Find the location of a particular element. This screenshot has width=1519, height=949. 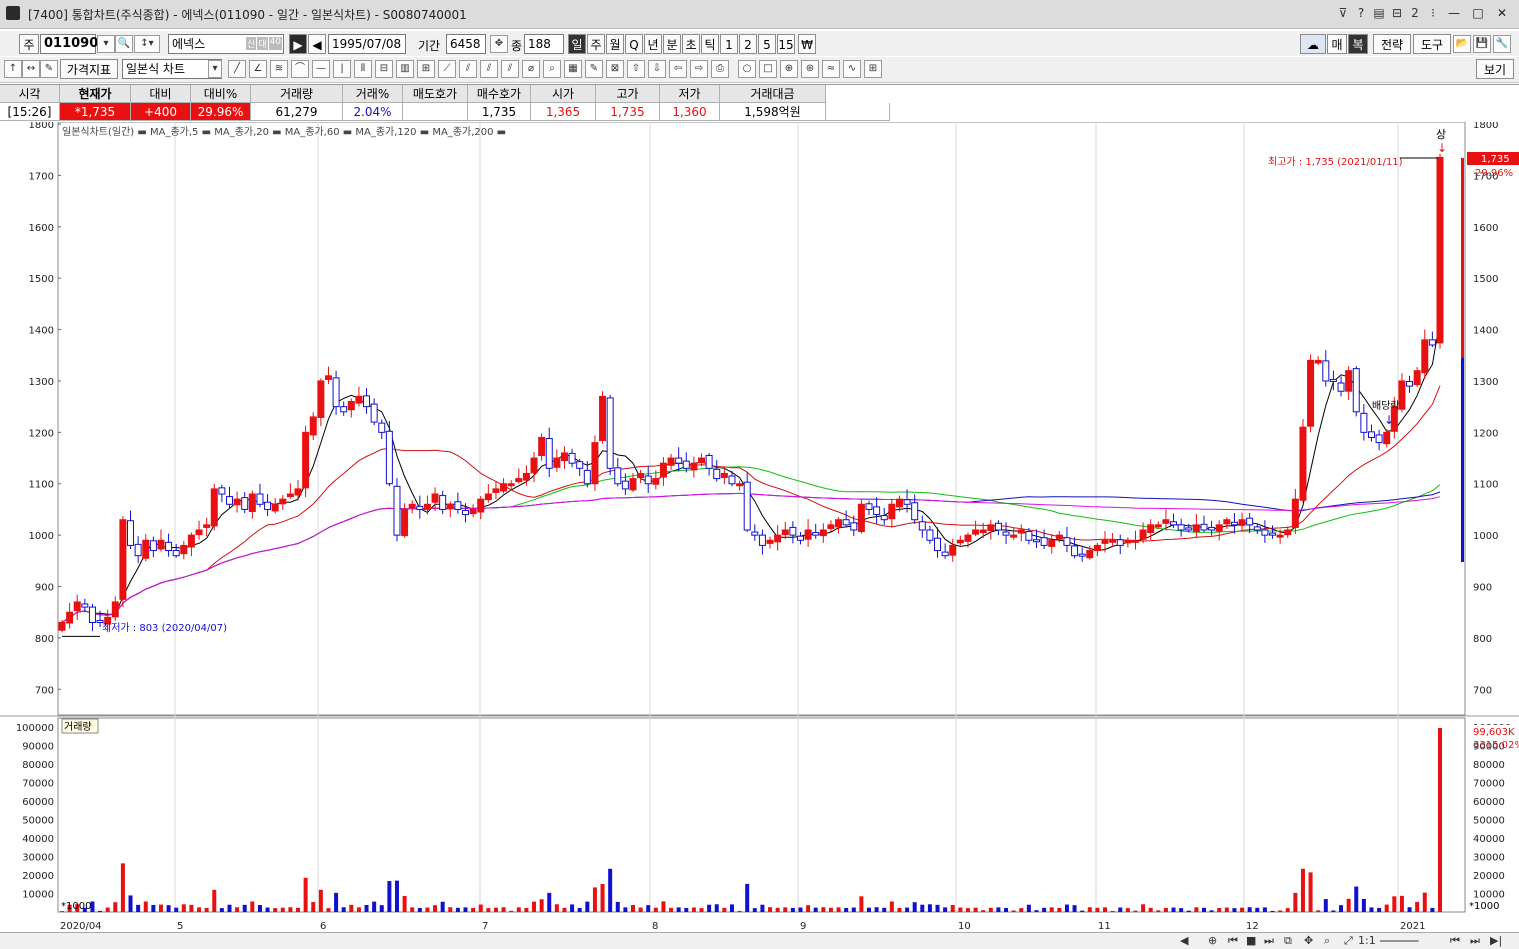

tf-day: 일 is located at coordinates (577, 44).